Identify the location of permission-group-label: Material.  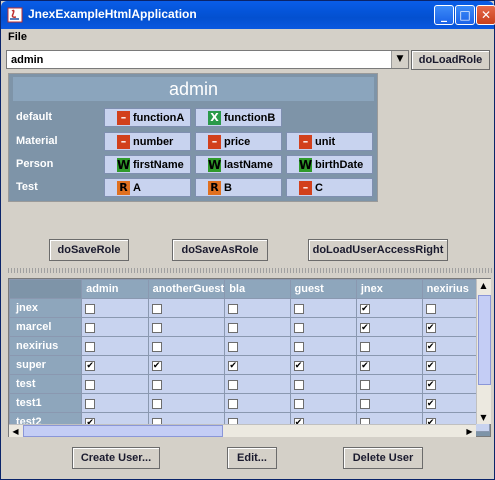
(37, 141).